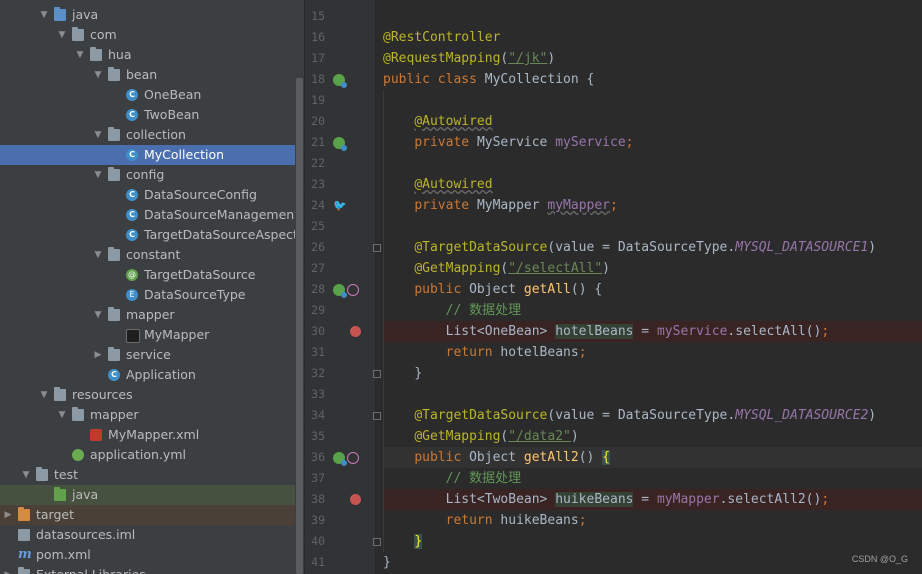 This screenshot has width=922, height=574. I want to click on tree-item: C TwoBean, so click(147, 115).